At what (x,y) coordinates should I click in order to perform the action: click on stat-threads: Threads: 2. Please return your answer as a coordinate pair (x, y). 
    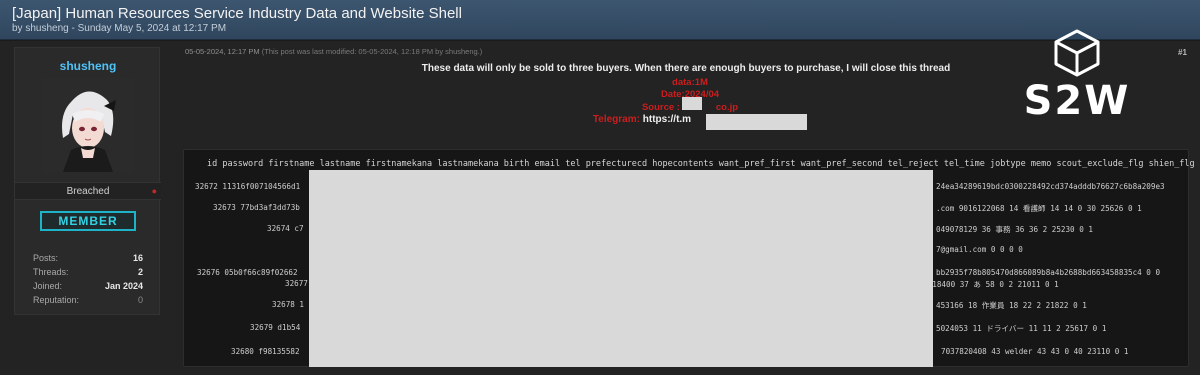
    Looking at the image, I should click on (88, 273).